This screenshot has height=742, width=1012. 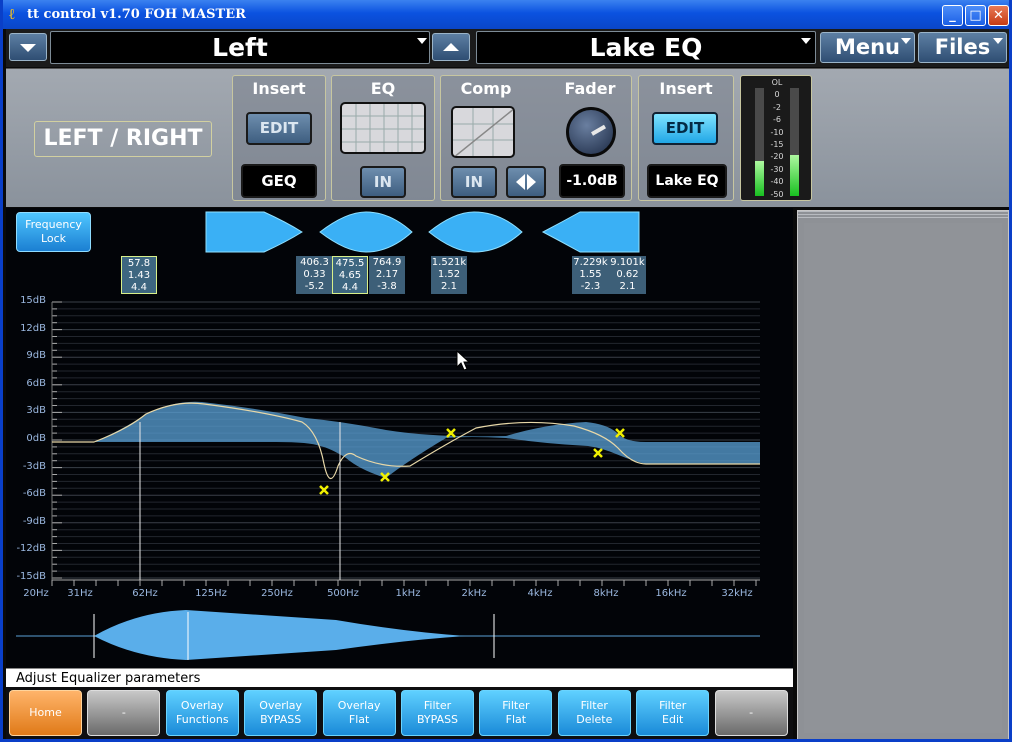 What do you see at coordinates (777, 194) in the screenshot?
I see `meter-scale-label: -50` at bounding box center [777, 194].